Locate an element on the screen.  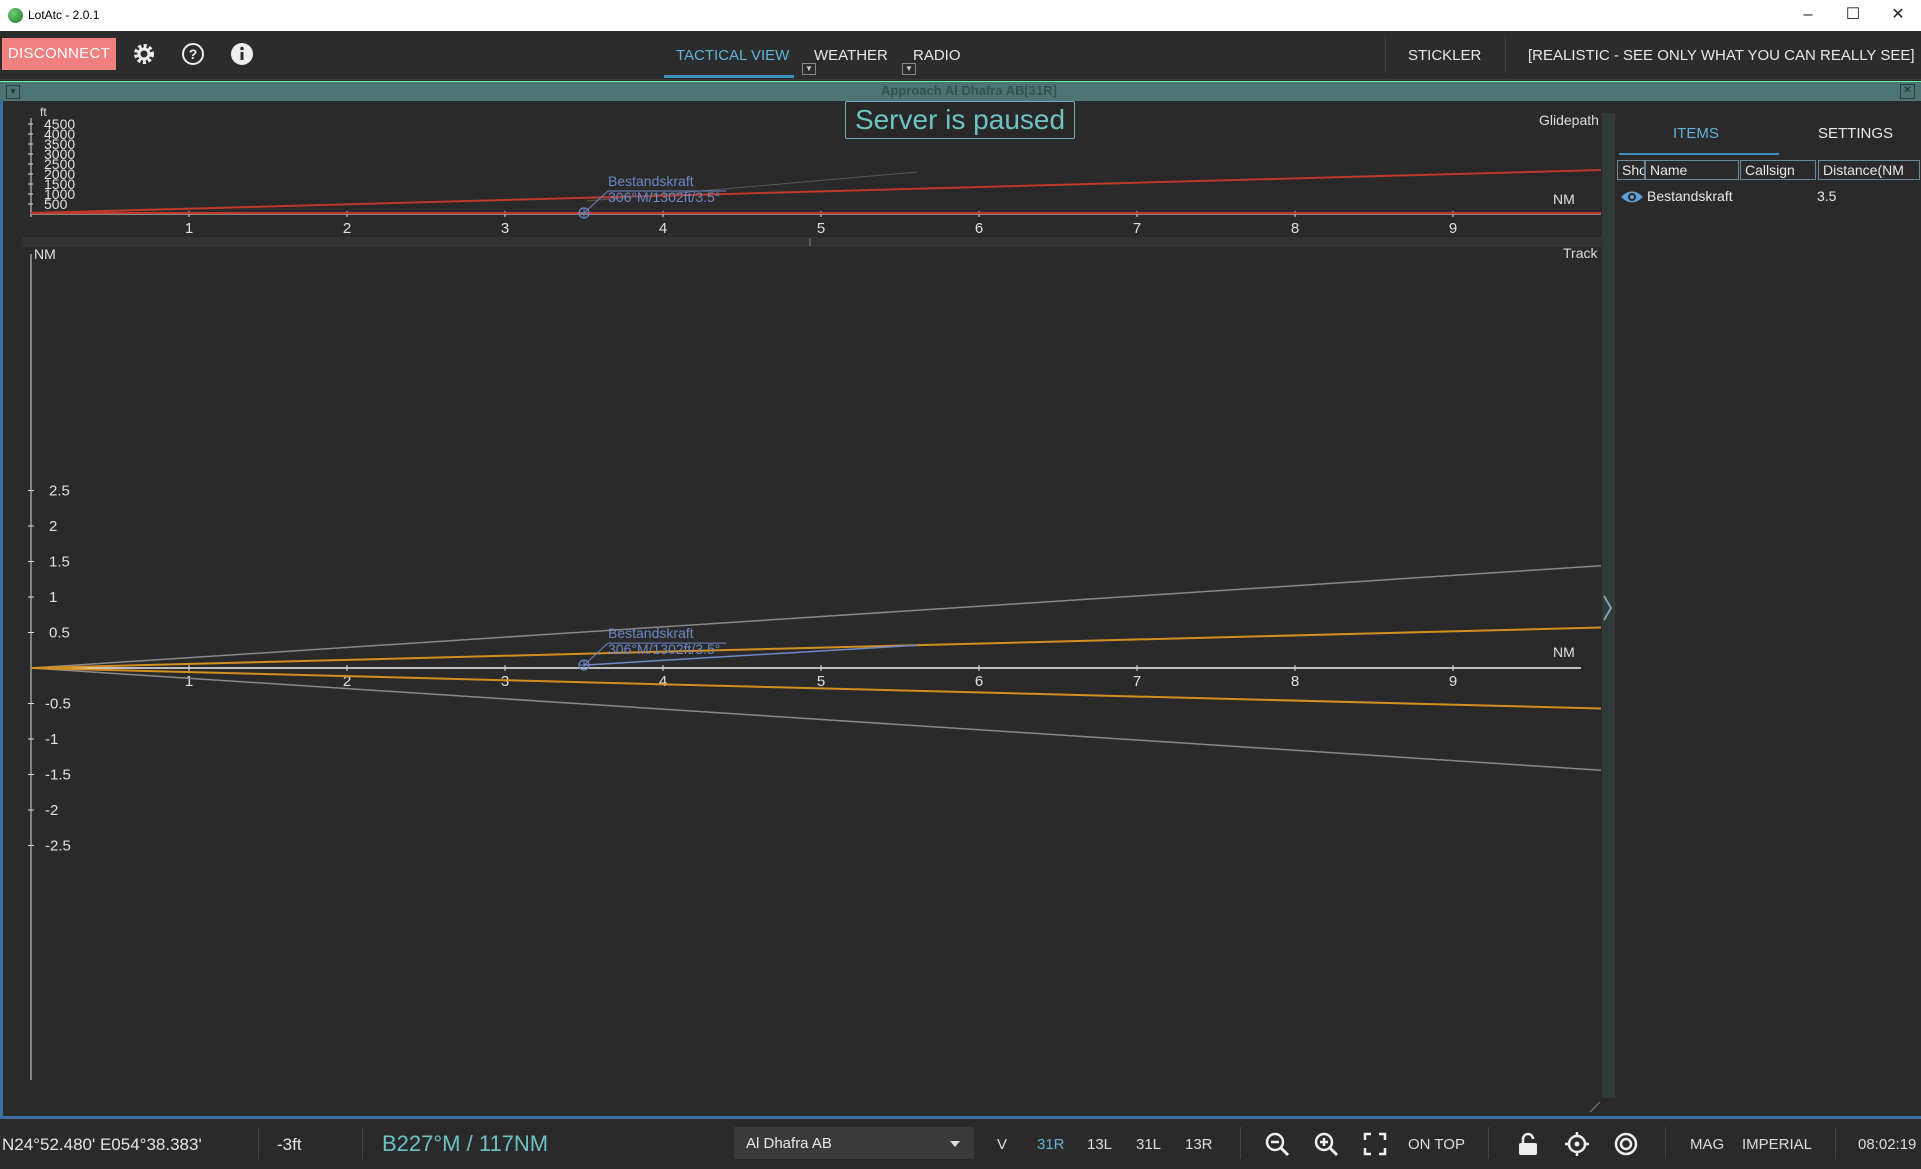
app-logo-icon is located at coordinates (15, 15).